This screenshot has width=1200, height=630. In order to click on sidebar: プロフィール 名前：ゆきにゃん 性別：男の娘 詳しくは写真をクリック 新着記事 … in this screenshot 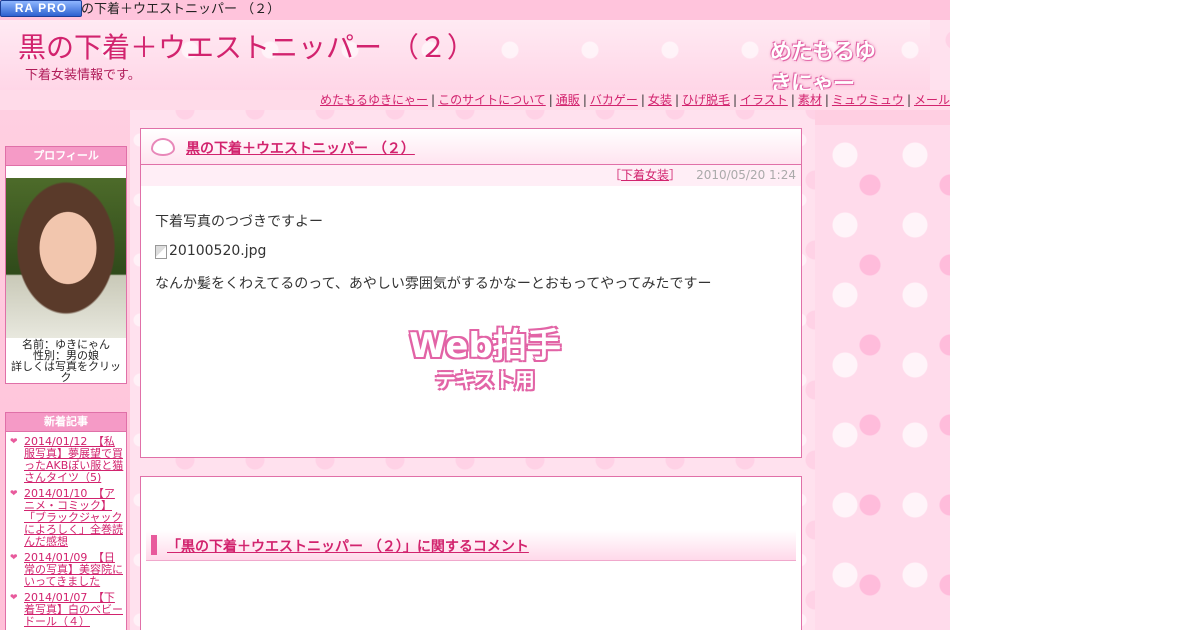, I will do `click(65, 370)`.